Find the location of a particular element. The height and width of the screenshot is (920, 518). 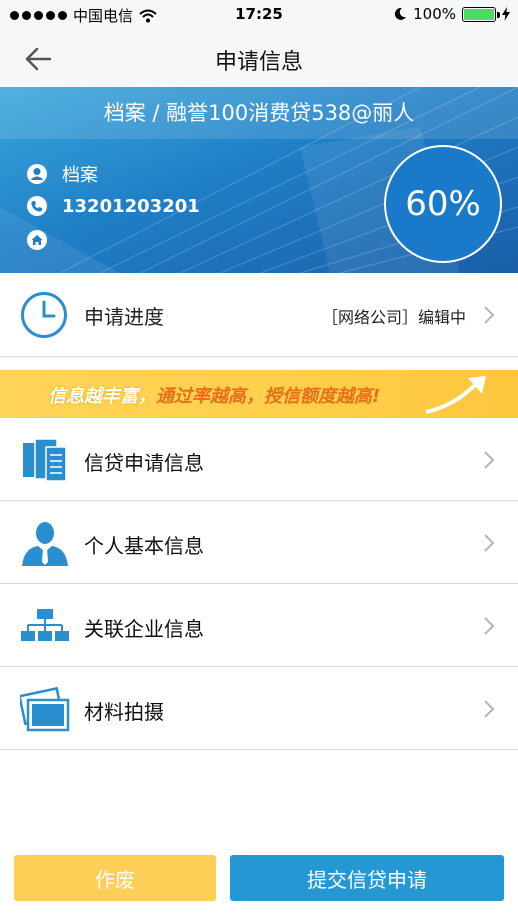

promo-banner: 信息越丰富，通过率越高，授信额度越高! is located at coordinates (259, 394).